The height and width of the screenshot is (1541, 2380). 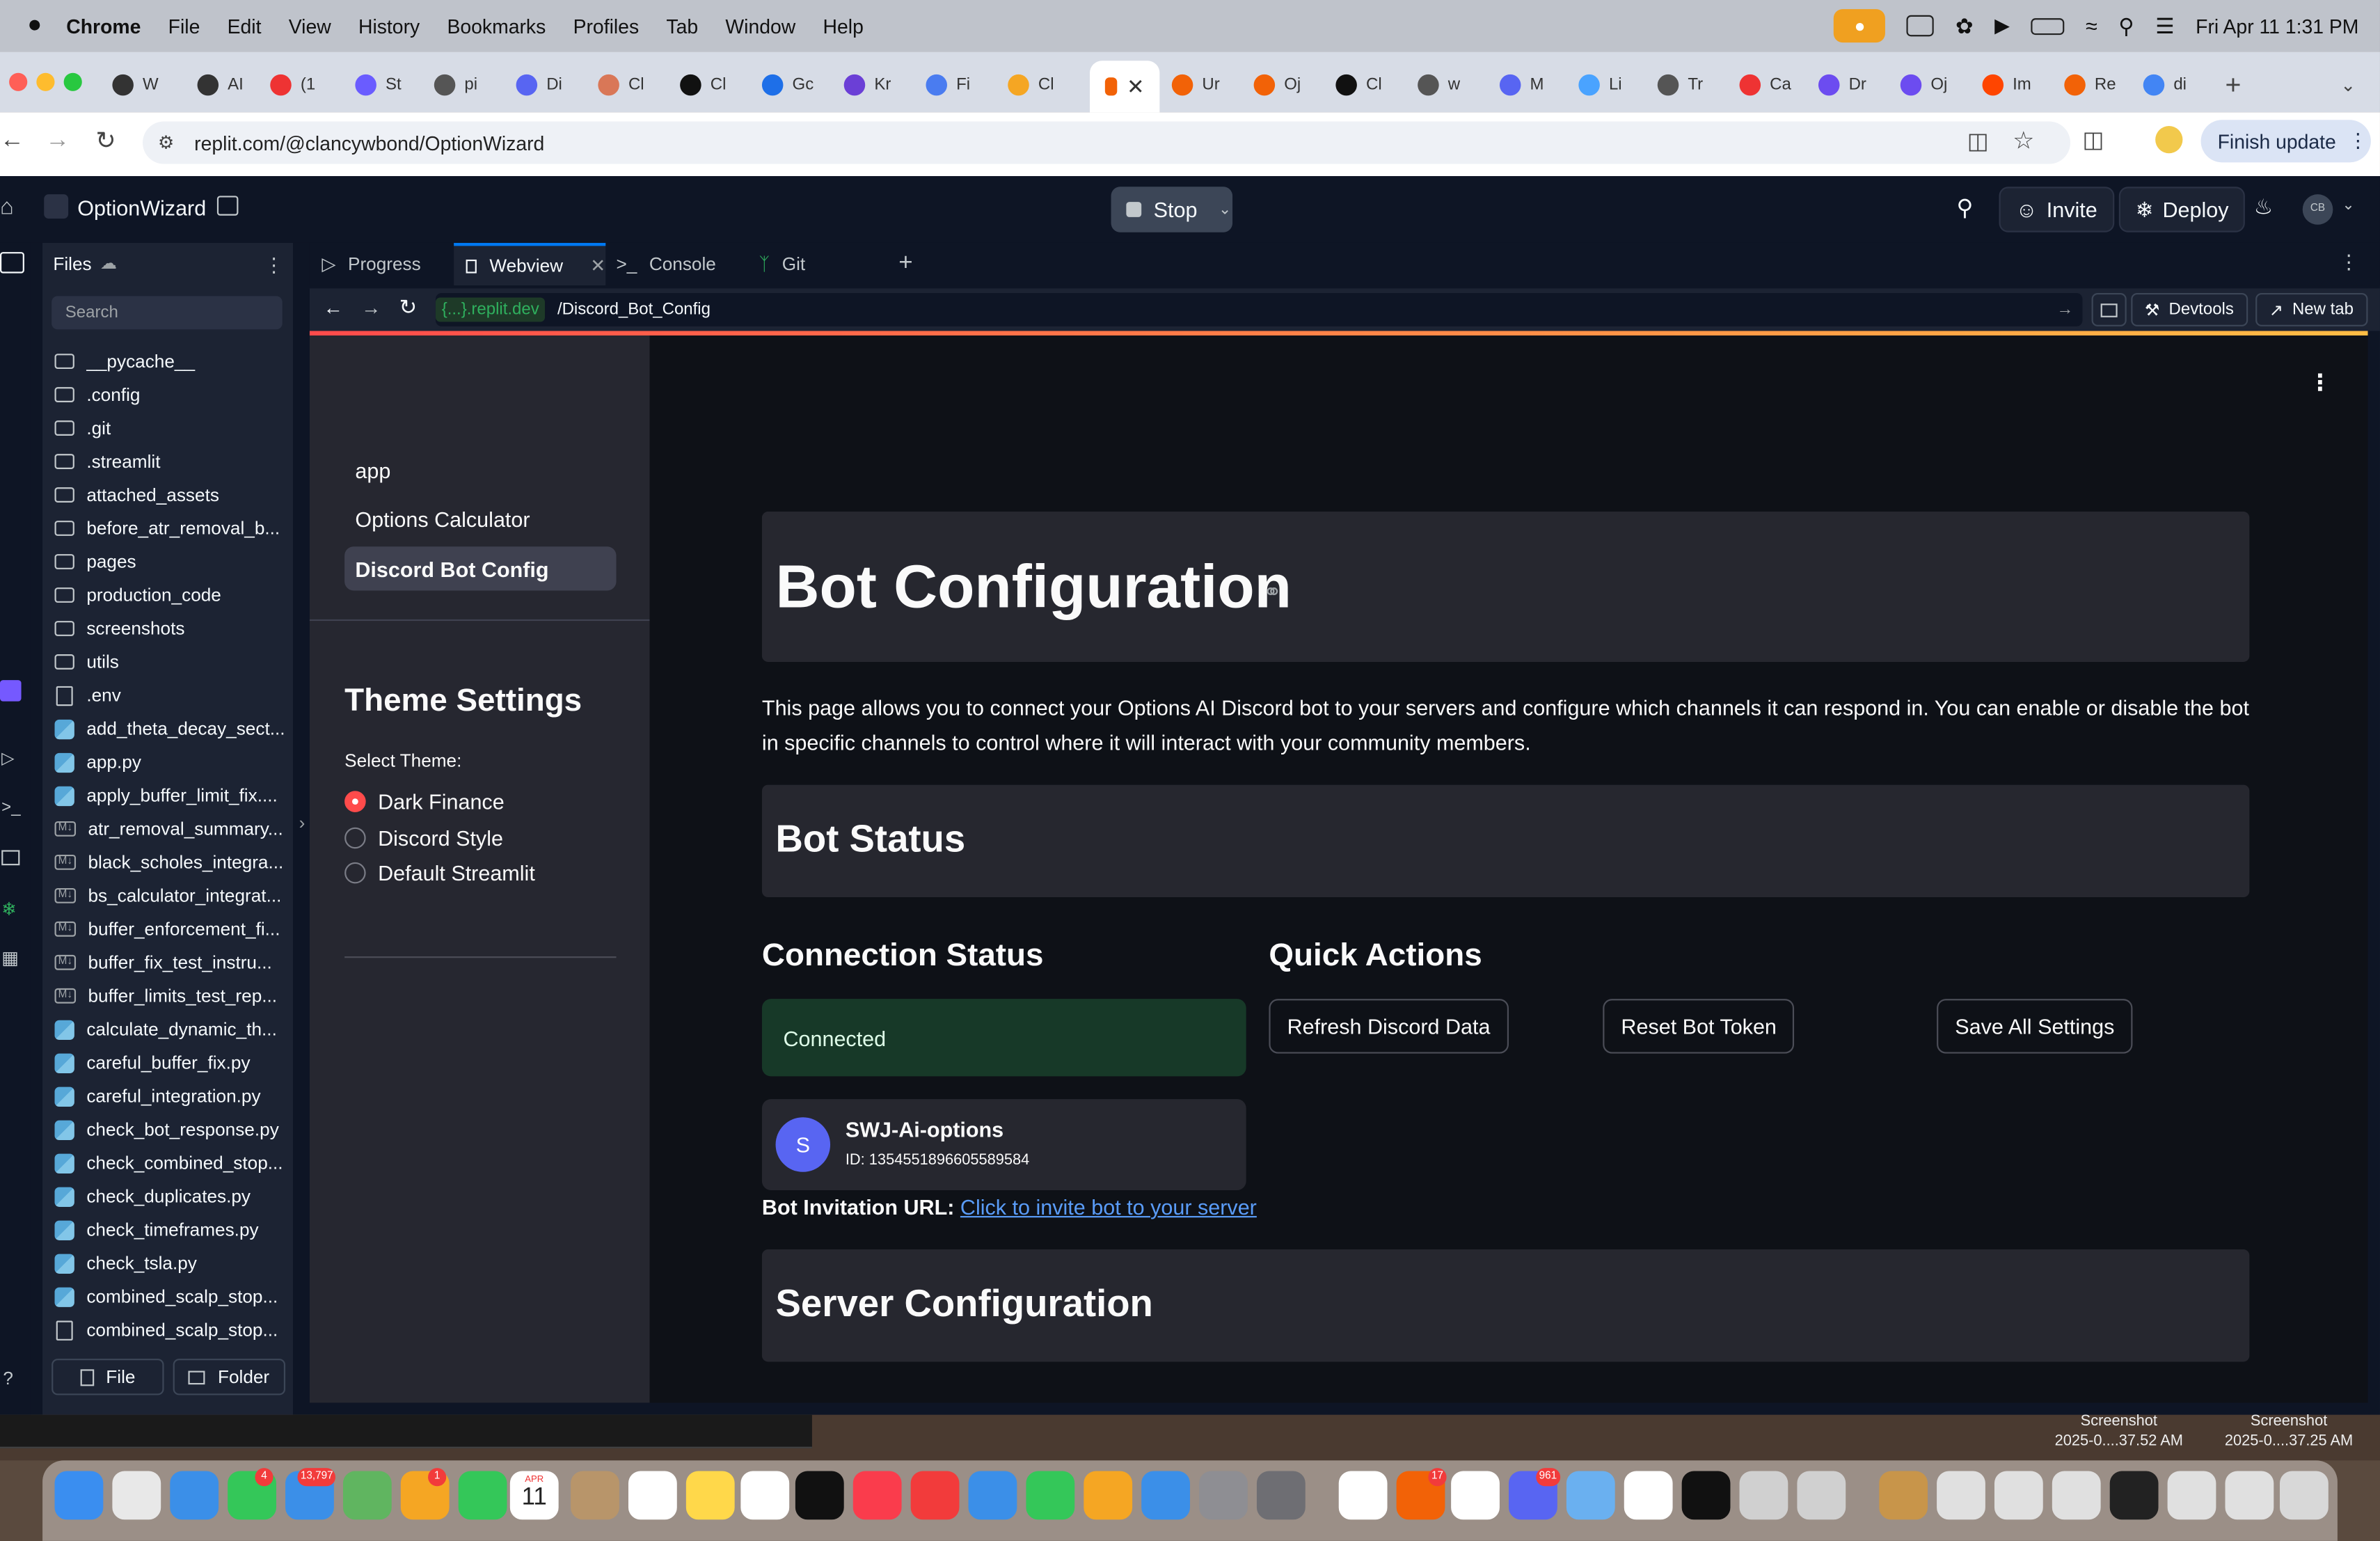 What do you see at coordinates (126, 1263) in the screenshot?
I see `file-item: check_tsla.py` at bounding box center [126, 1263].